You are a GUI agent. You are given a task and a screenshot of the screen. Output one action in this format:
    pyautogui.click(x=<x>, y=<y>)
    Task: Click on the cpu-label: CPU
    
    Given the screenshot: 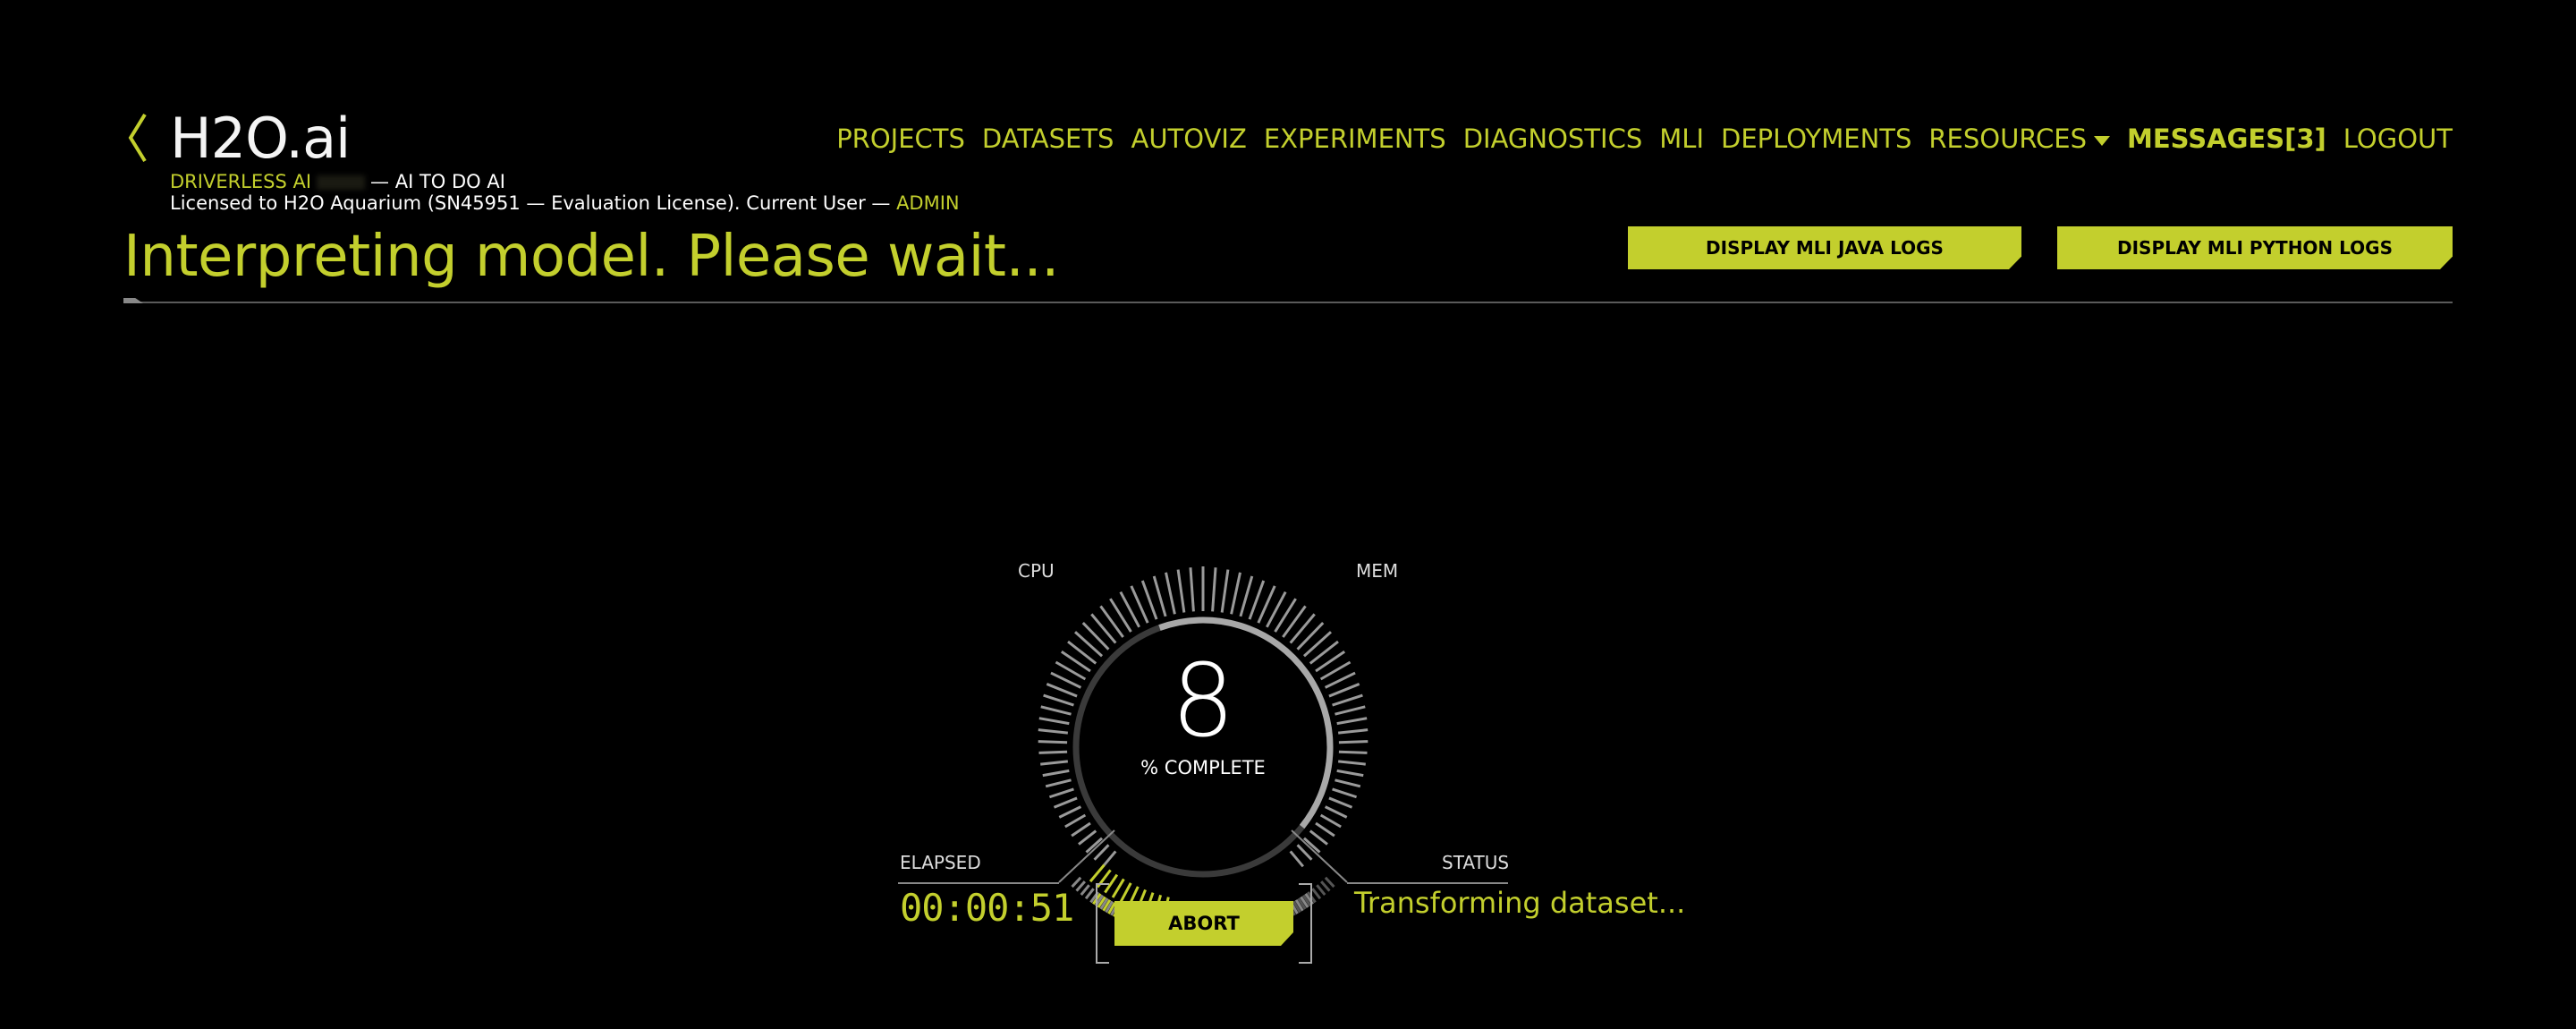 What is the action you would take?
    pyautogui.click(x=1036, y=571)
    